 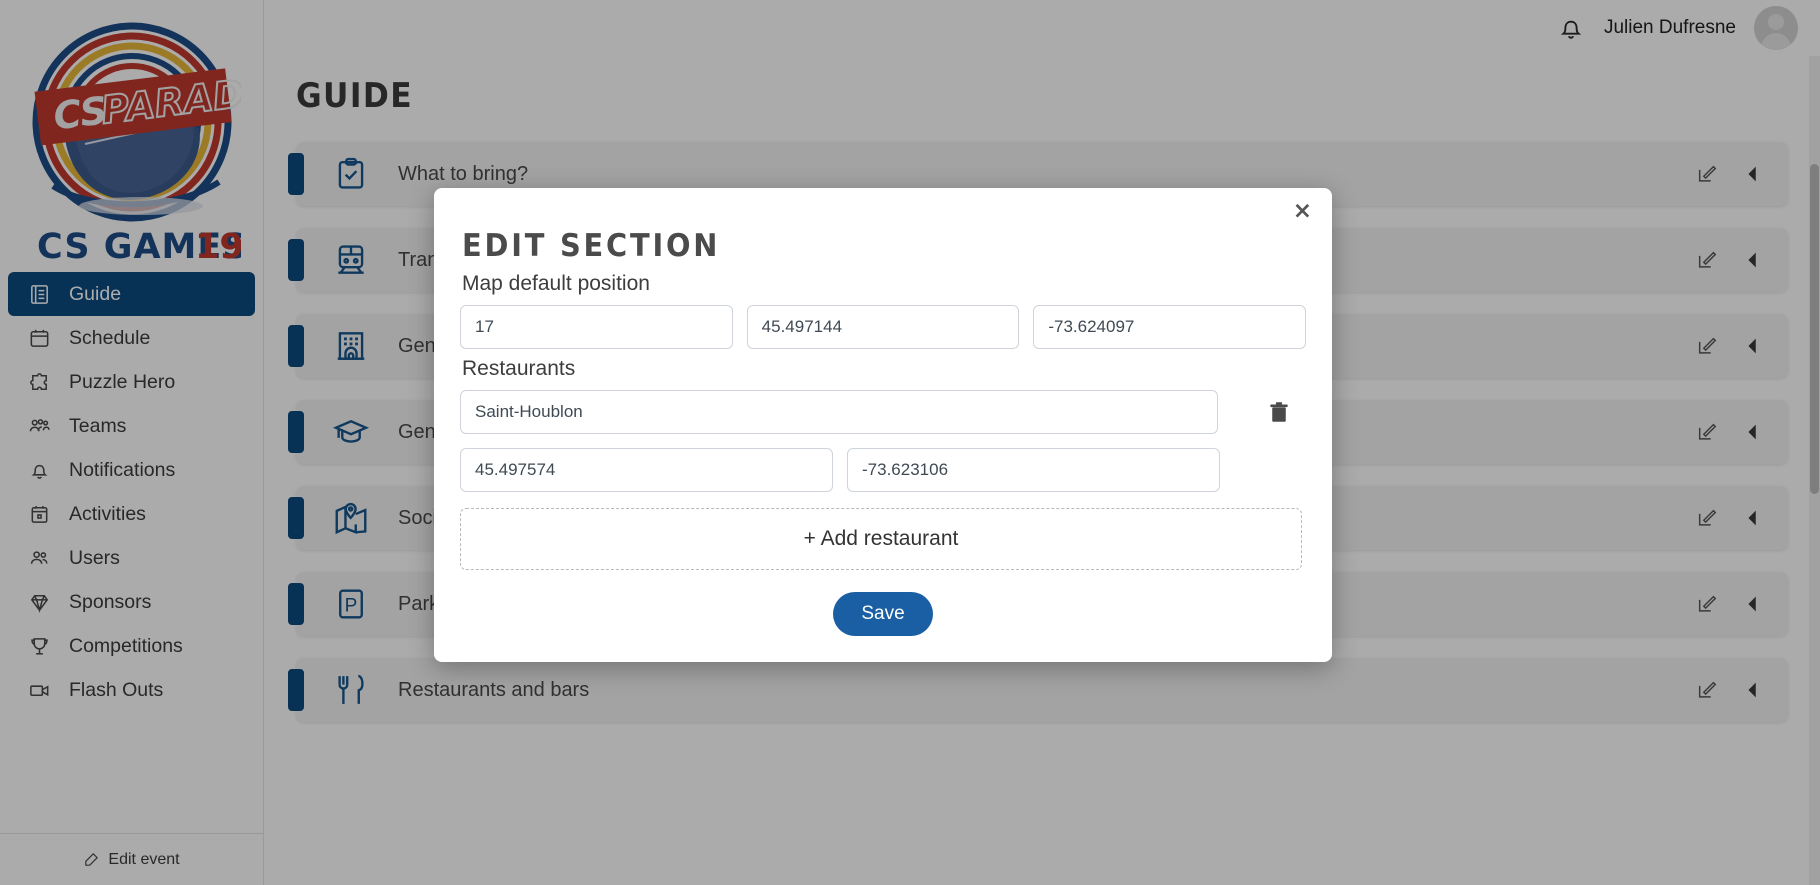 I want to click on map-position-row, so click(x=883, y=327).